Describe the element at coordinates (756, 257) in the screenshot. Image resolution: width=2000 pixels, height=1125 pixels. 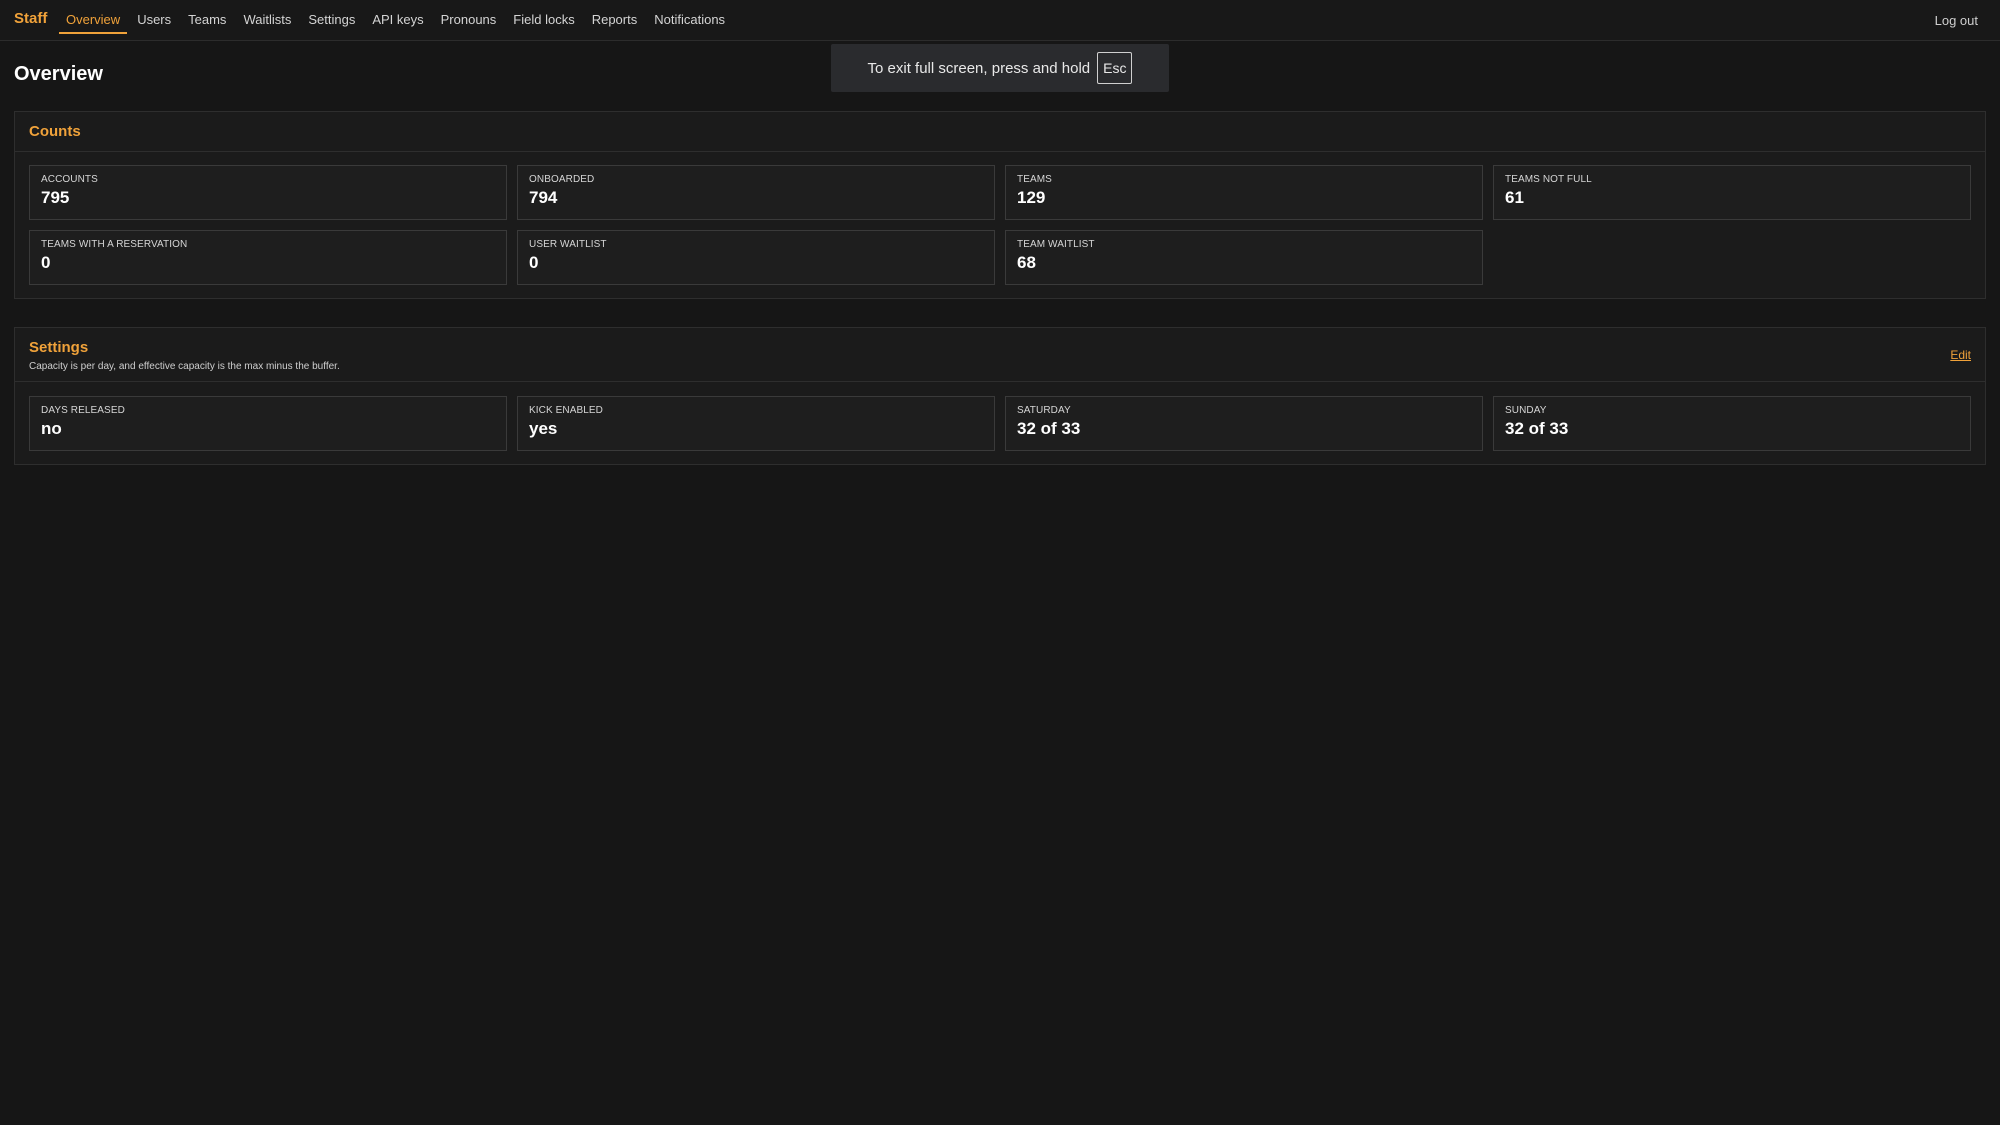
I see `stat-user-waitlist: USER WAITLIST 0` at that location.